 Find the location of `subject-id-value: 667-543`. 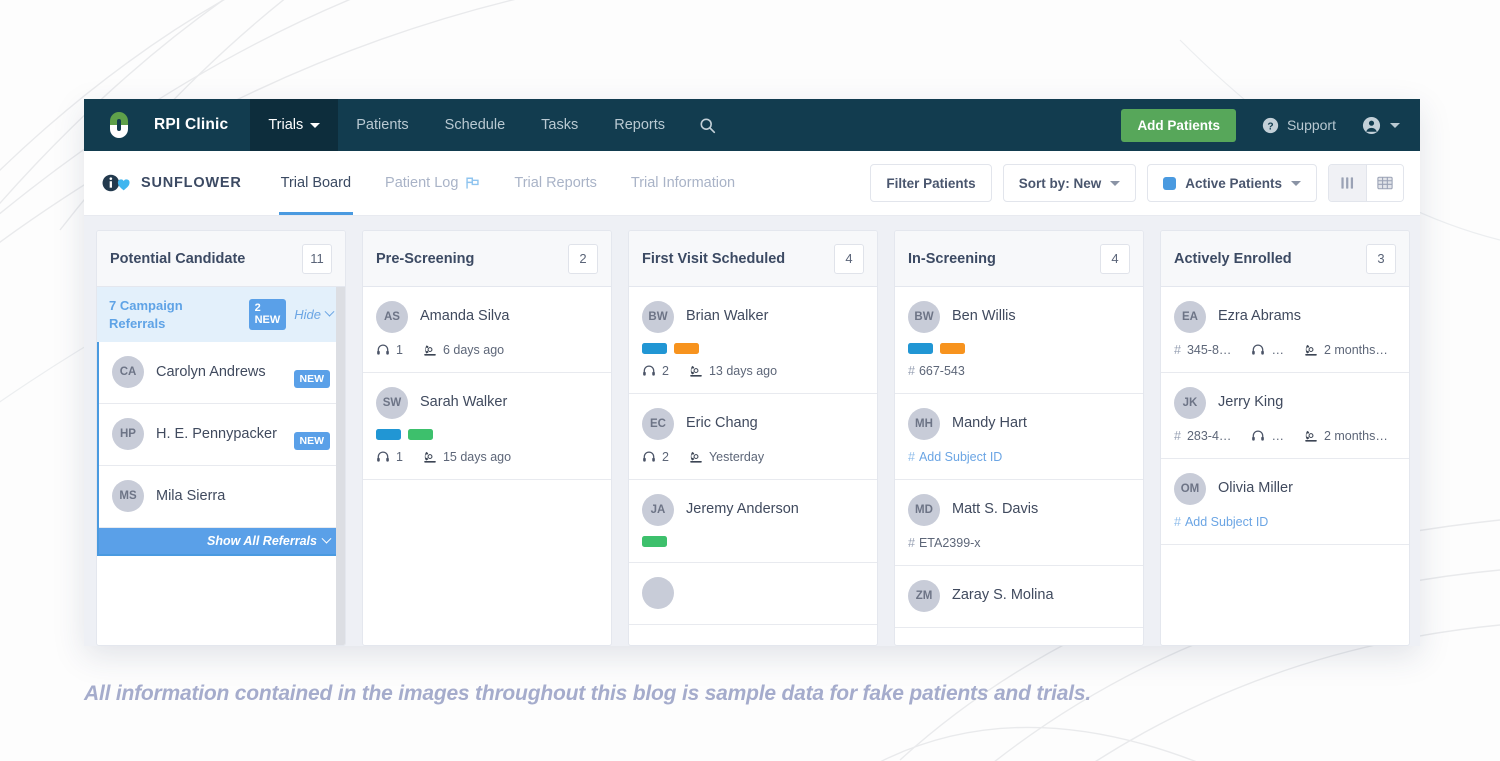

subject-id-value: 667-543 is located at coordinates (941, 371).